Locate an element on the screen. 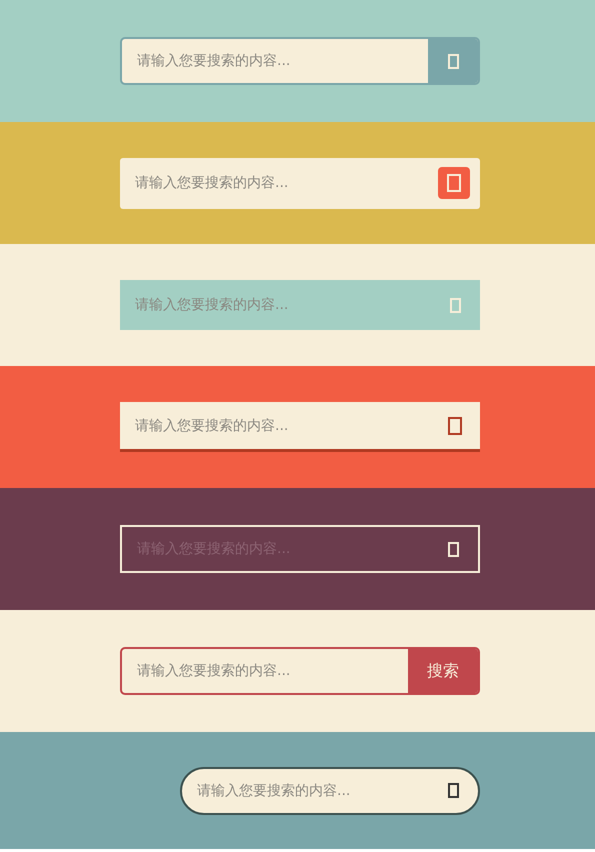 This screenshot has height=852, width=595. search-field: 请输入您要搜索的内容... 搜索 is located at coordinates (300, 671).